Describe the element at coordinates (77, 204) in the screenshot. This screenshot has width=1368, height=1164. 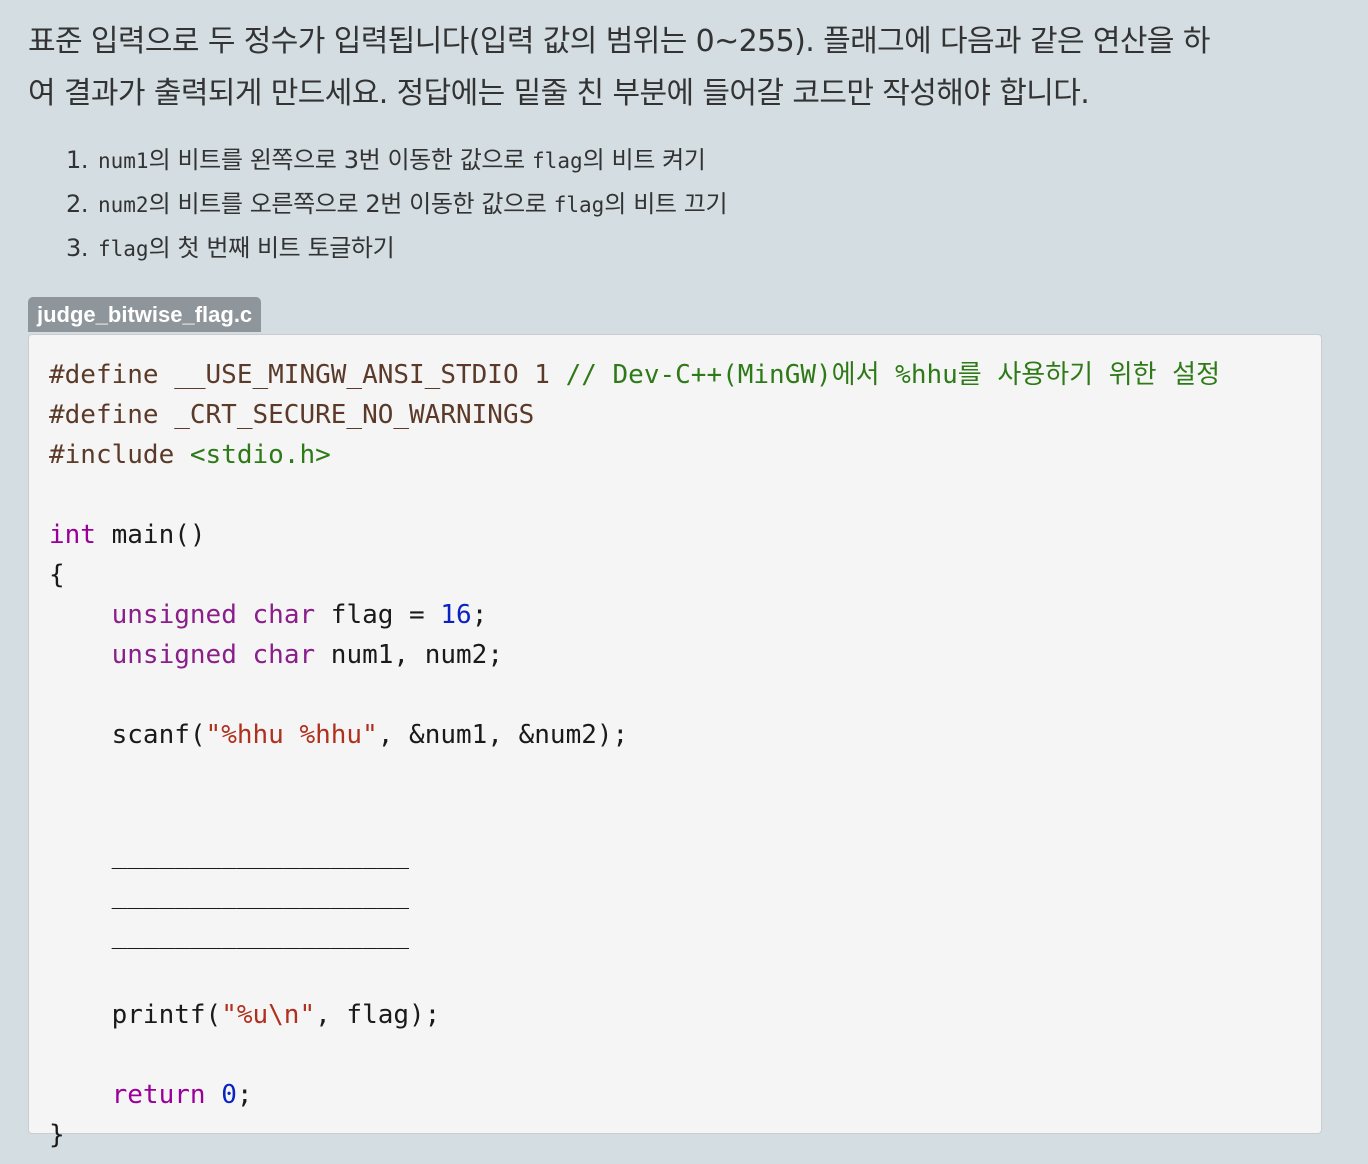
I see `requirement-number: 2.` at that location.